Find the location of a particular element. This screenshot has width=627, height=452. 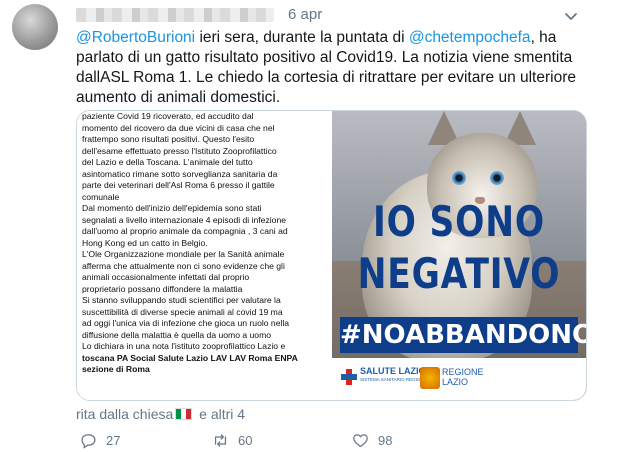

poster-headline-line1: IO SONO is located at coordinates (458, 221).